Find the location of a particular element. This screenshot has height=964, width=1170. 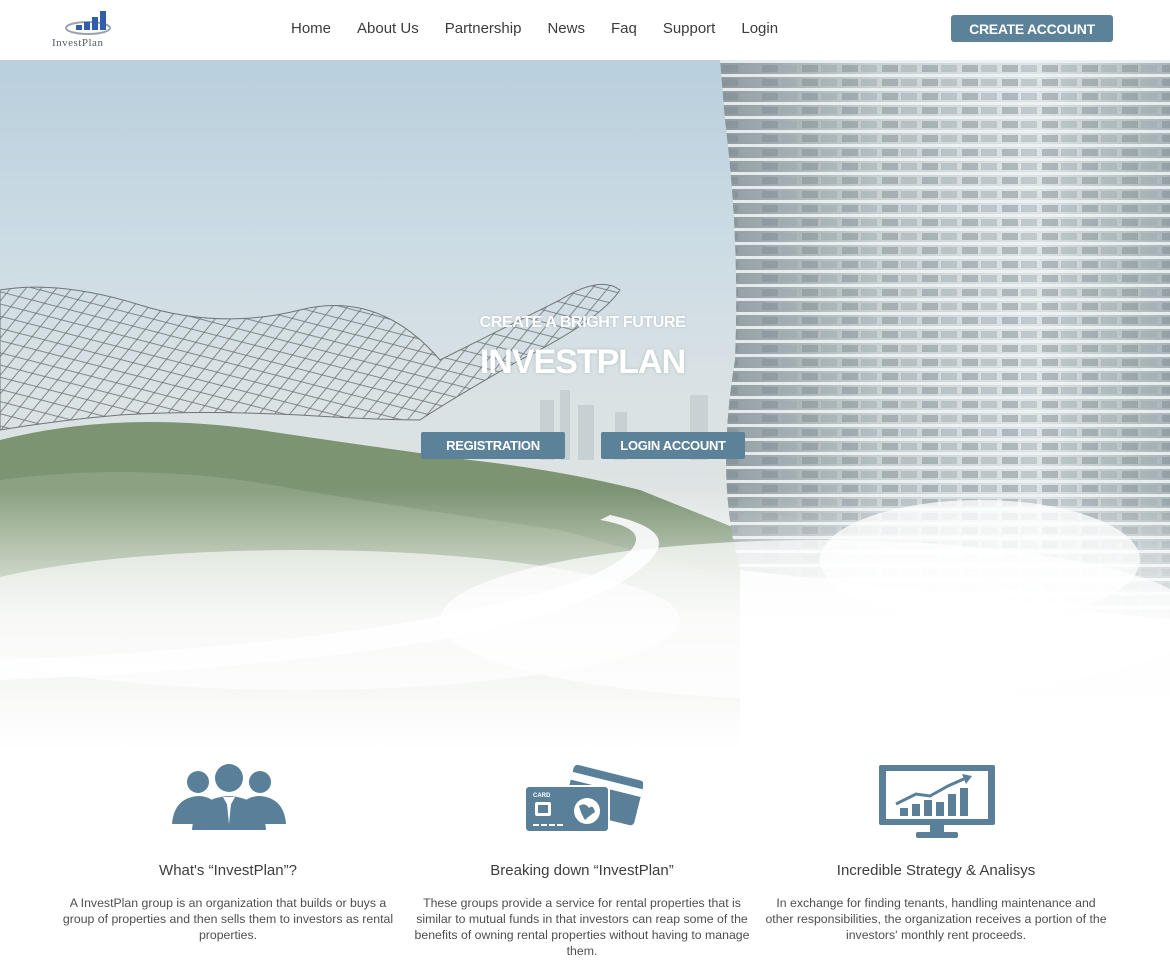

hero-tagline: CREATE A BRIGHT FUTURE is located at coordinates (582, 322).